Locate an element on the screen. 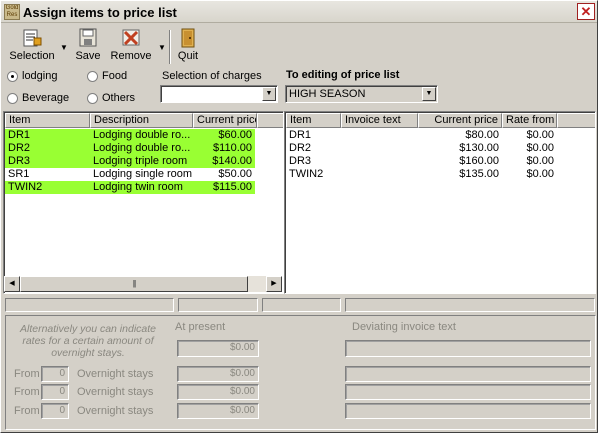 This screenshot has width=598, height=433. at-present-value: $0.00 is located at coordinates (218, 348).